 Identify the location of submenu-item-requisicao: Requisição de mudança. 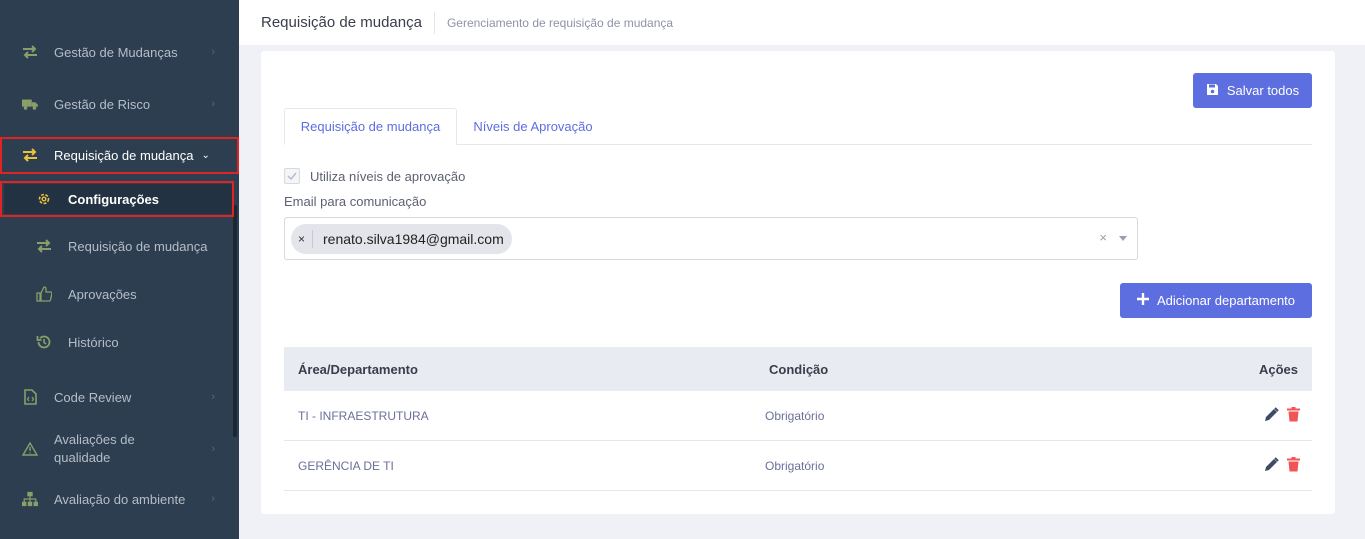
(119, 246).